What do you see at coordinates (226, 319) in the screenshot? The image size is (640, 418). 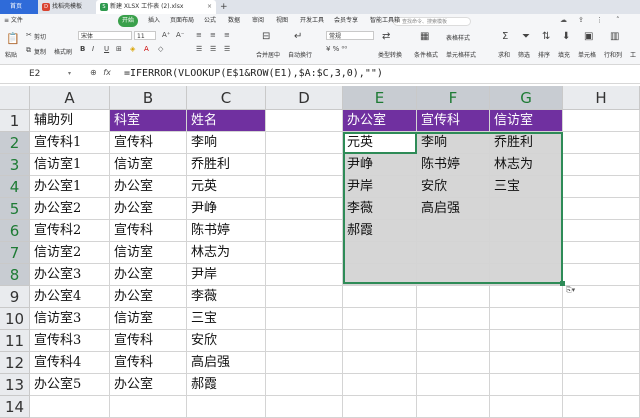 I see `cell-c10: 三宝` at bounding box center [226, 319].